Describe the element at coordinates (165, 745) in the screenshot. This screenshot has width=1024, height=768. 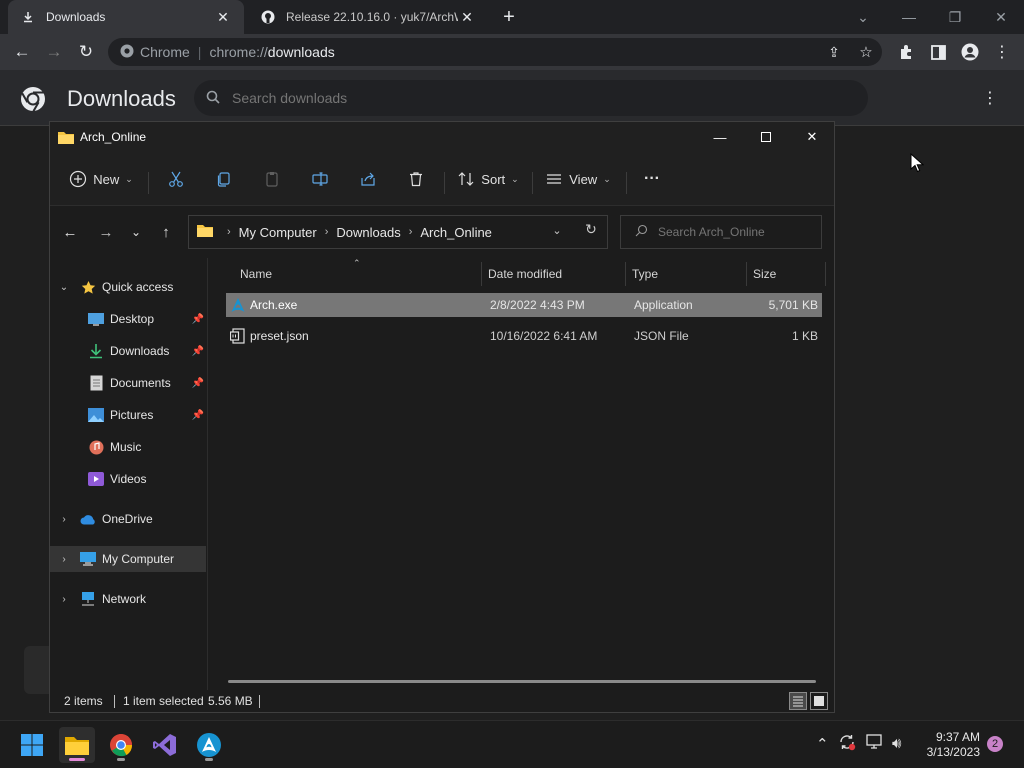
I see `taskbar-visual-studio` at that location.